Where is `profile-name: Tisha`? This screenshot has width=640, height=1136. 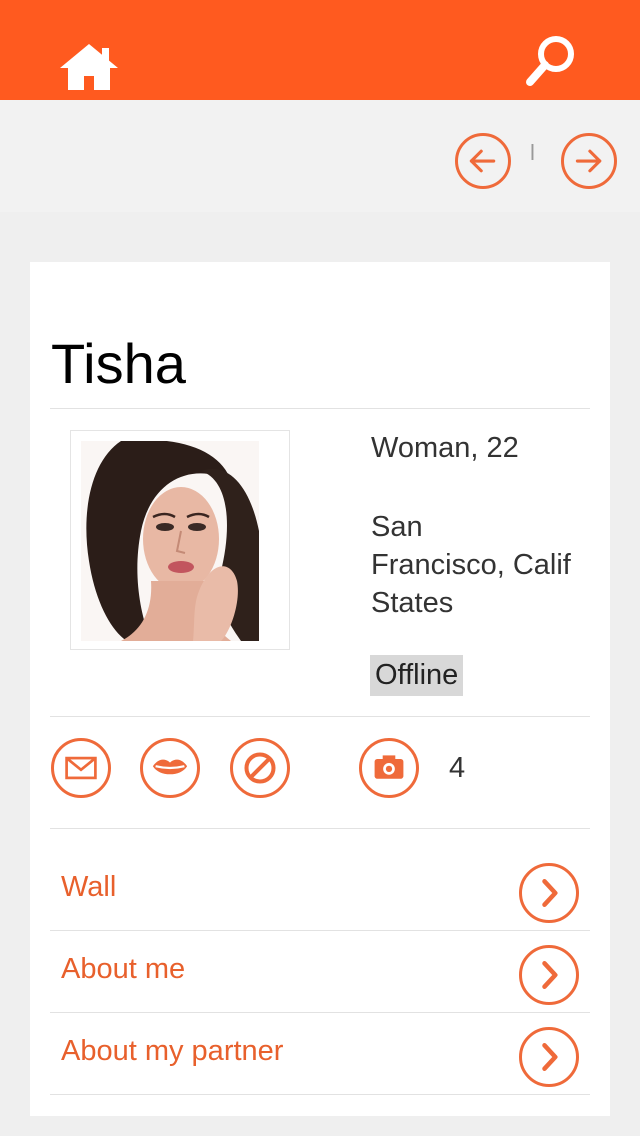
profile-name: Tisha is located at coordinates (118, 363).